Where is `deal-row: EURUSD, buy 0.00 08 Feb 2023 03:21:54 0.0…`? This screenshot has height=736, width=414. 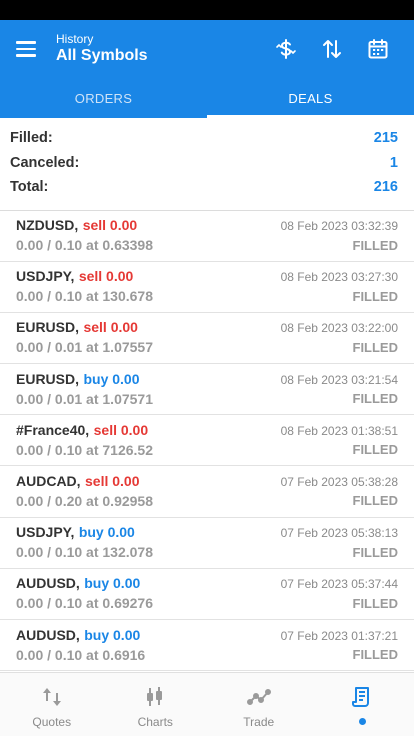
deal-row: EURUSD, buy 0.00 08 Feb 2023 03:21:54 0.0… is located at coordinates (207, 390).